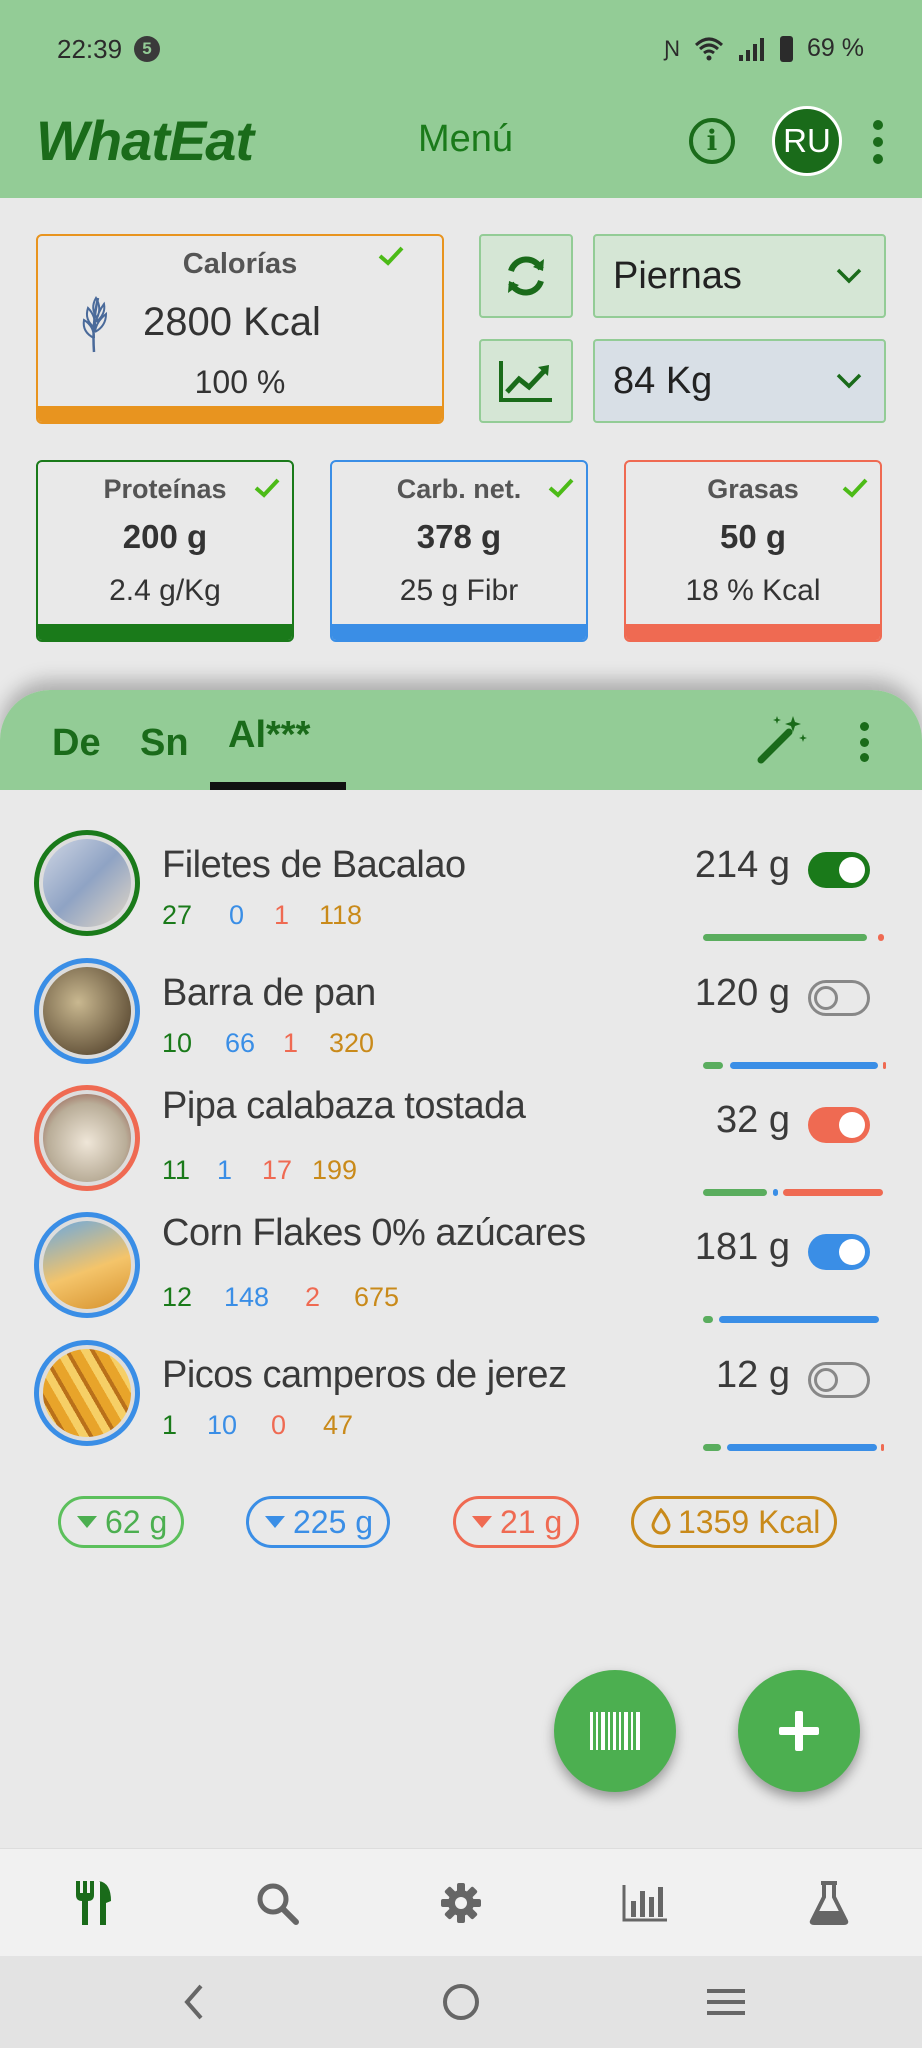  I want to click on protein-progress-bar, so click(165, 632).